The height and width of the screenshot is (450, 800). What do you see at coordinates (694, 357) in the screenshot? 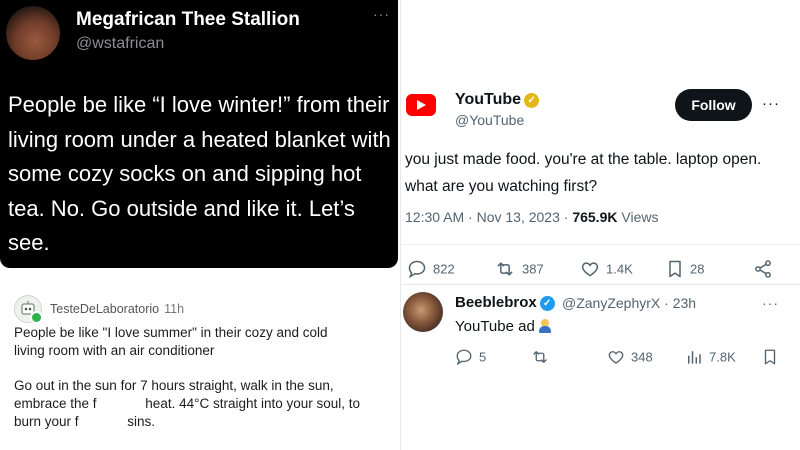
I see `analytics-icon` at bounding box center [694, 357].